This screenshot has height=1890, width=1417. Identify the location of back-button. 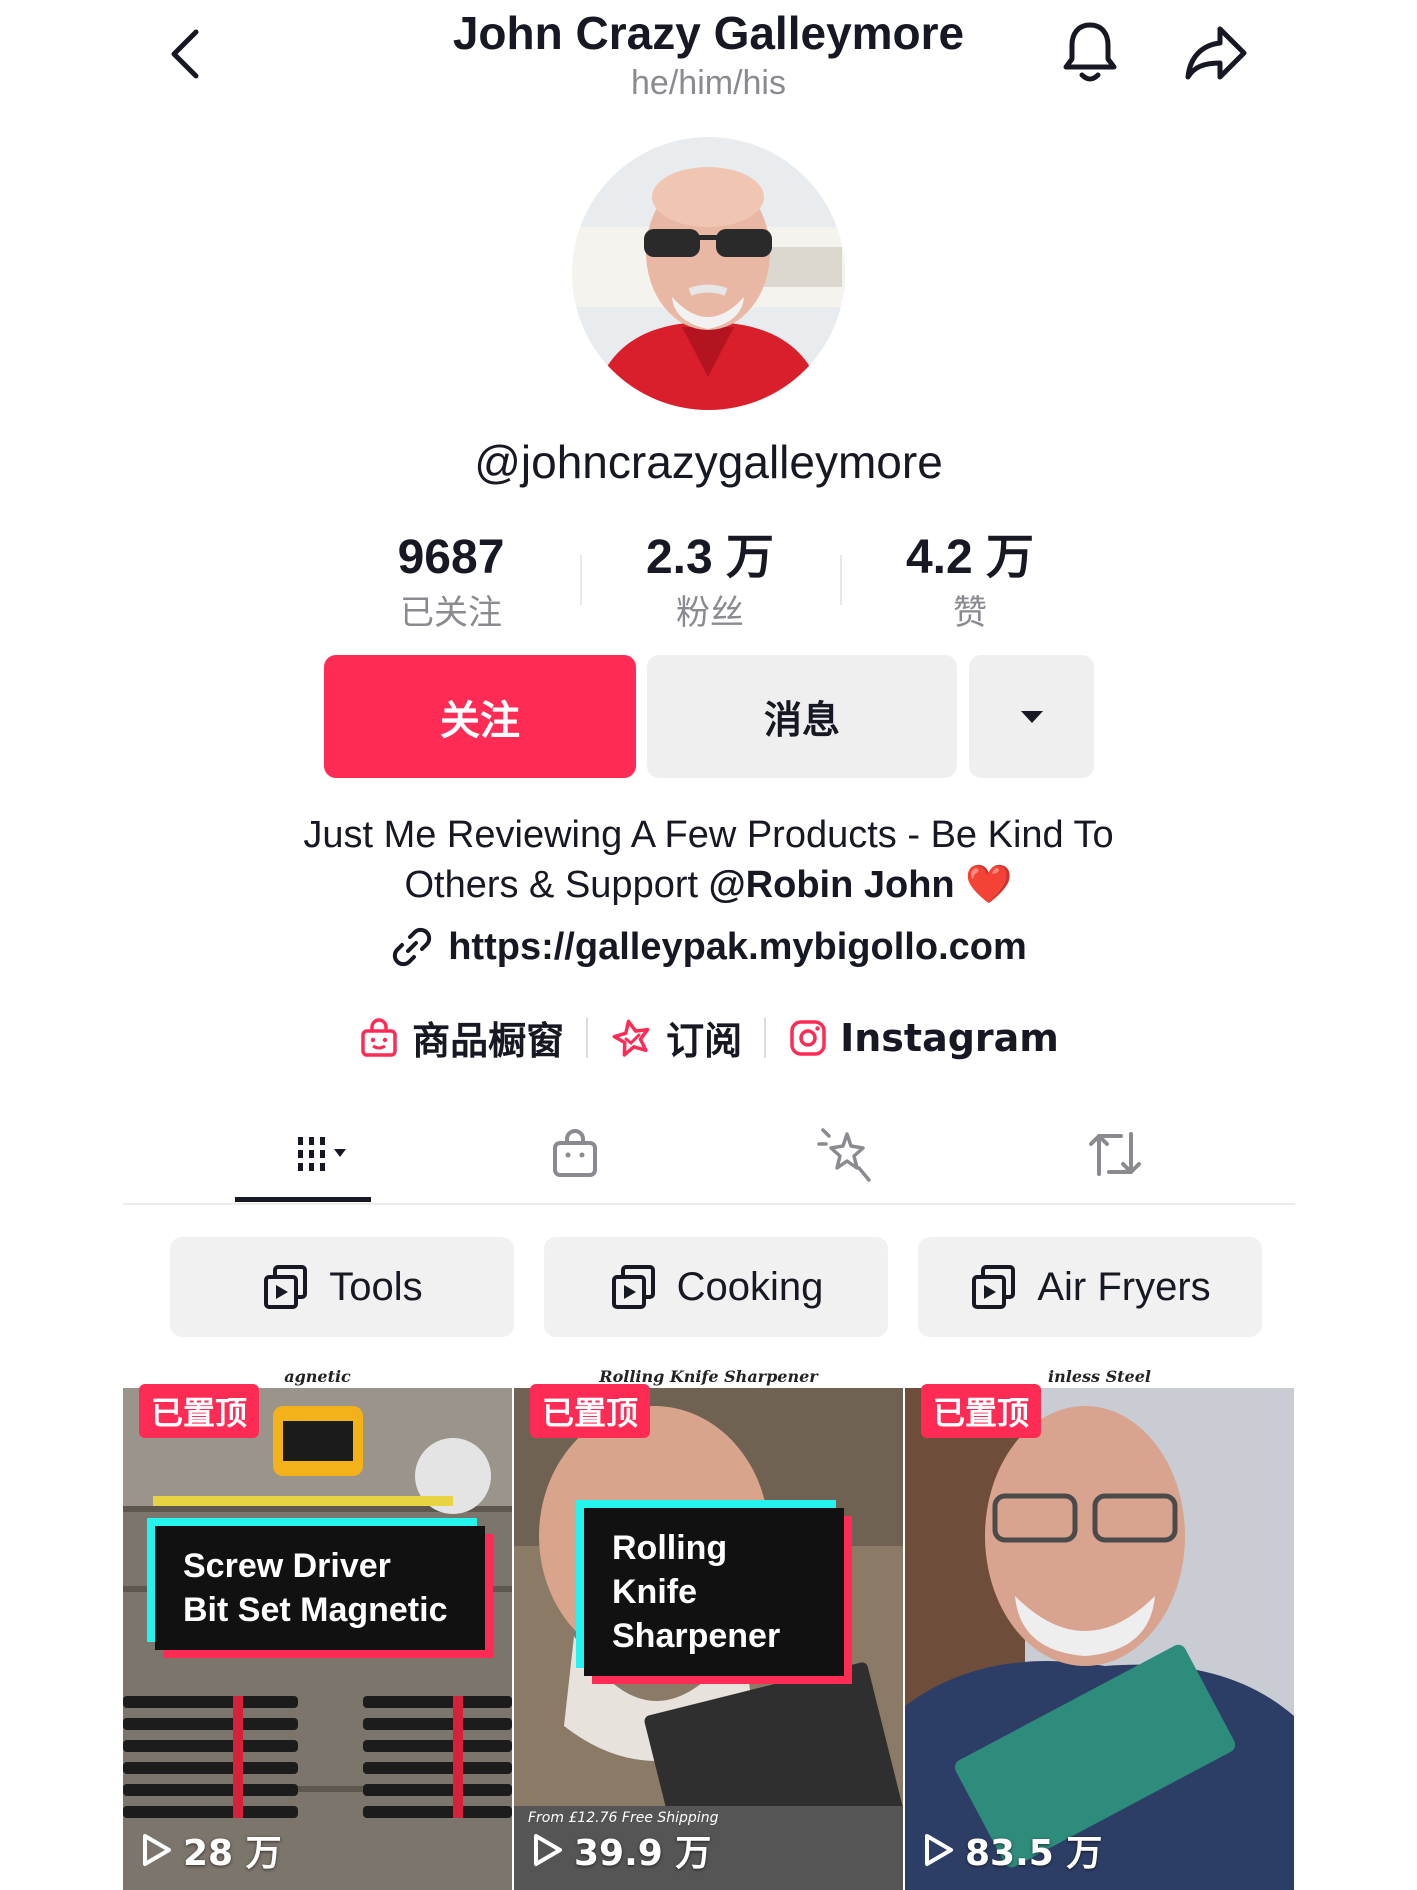
(185, 54).